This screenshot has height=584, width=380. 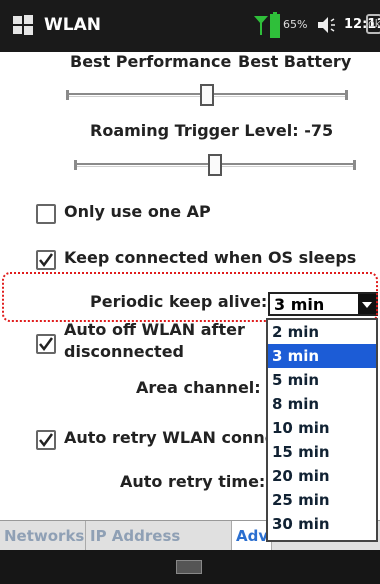 I want to click on windows-logo-icon, so click(x=23, y=25).